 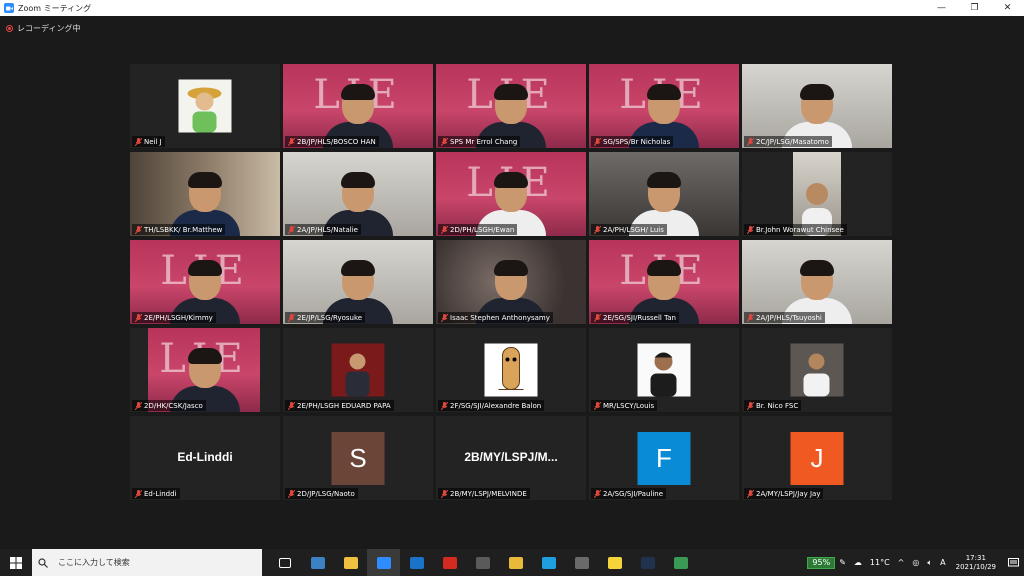 I want to click on participant-tile: J 2A/MY/LSPJ/Jay Jay, so click(x=817, y=458).